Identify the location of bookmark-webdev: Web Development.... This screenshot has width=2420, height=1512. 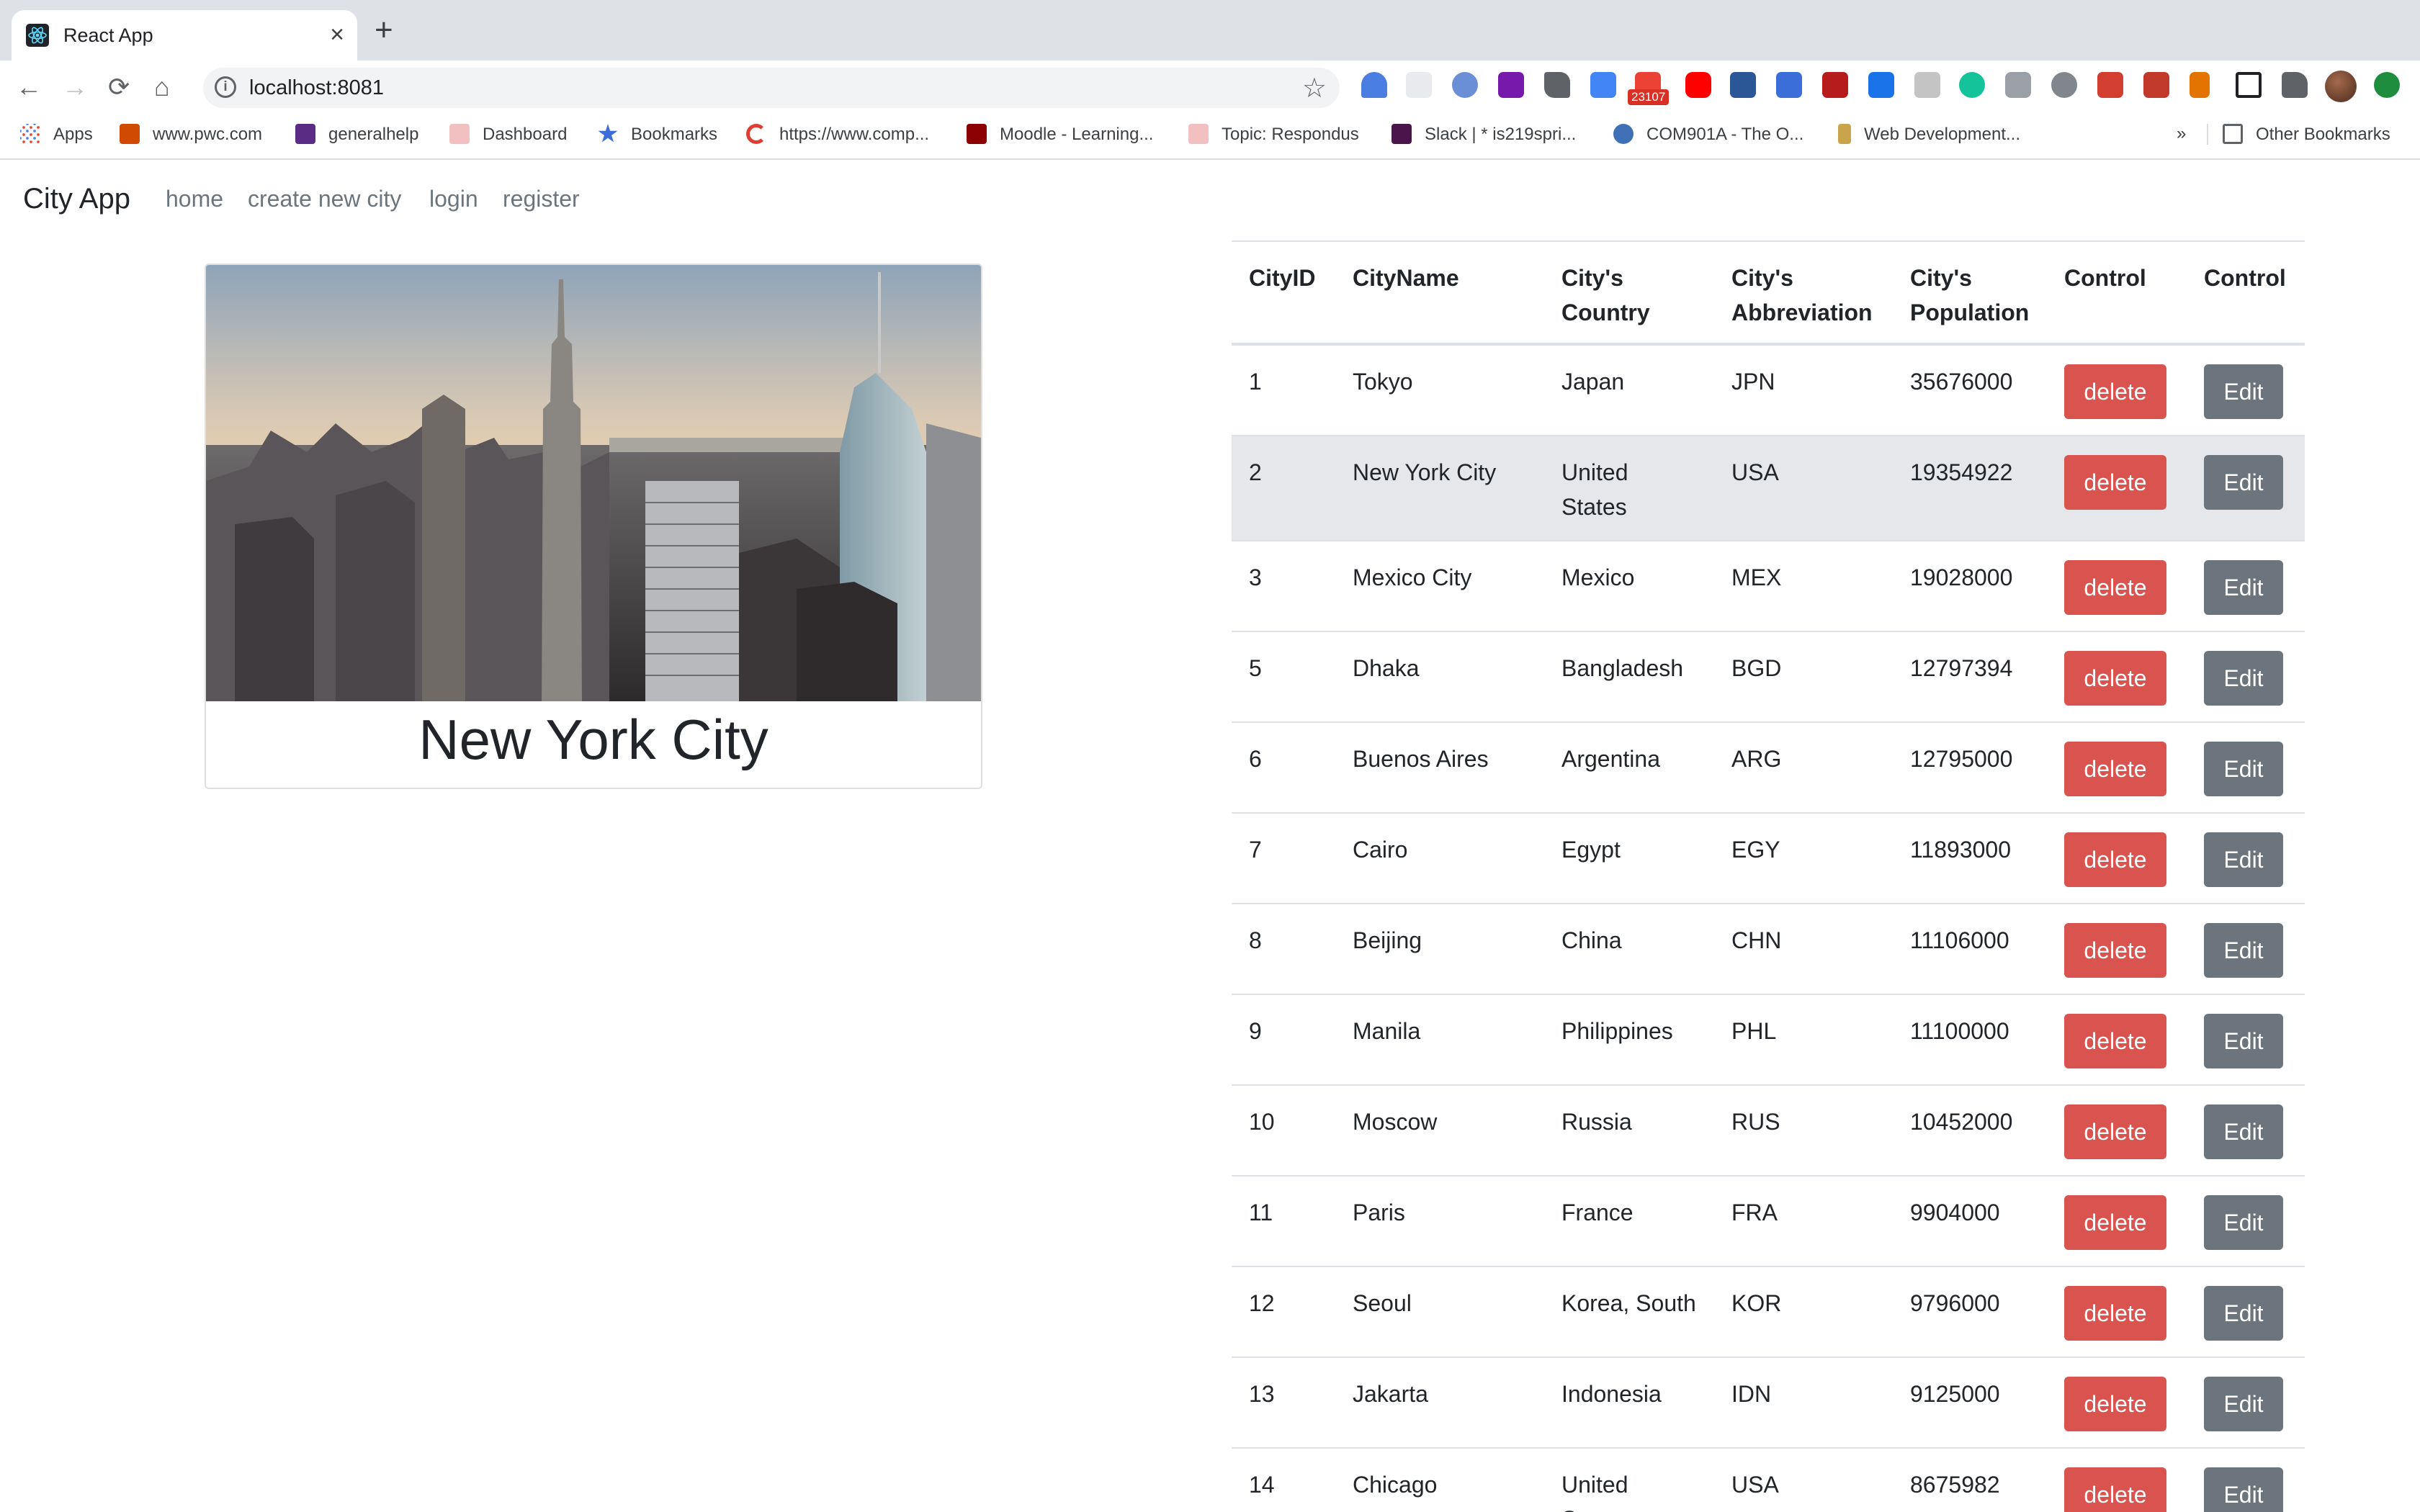
(1929, 134).